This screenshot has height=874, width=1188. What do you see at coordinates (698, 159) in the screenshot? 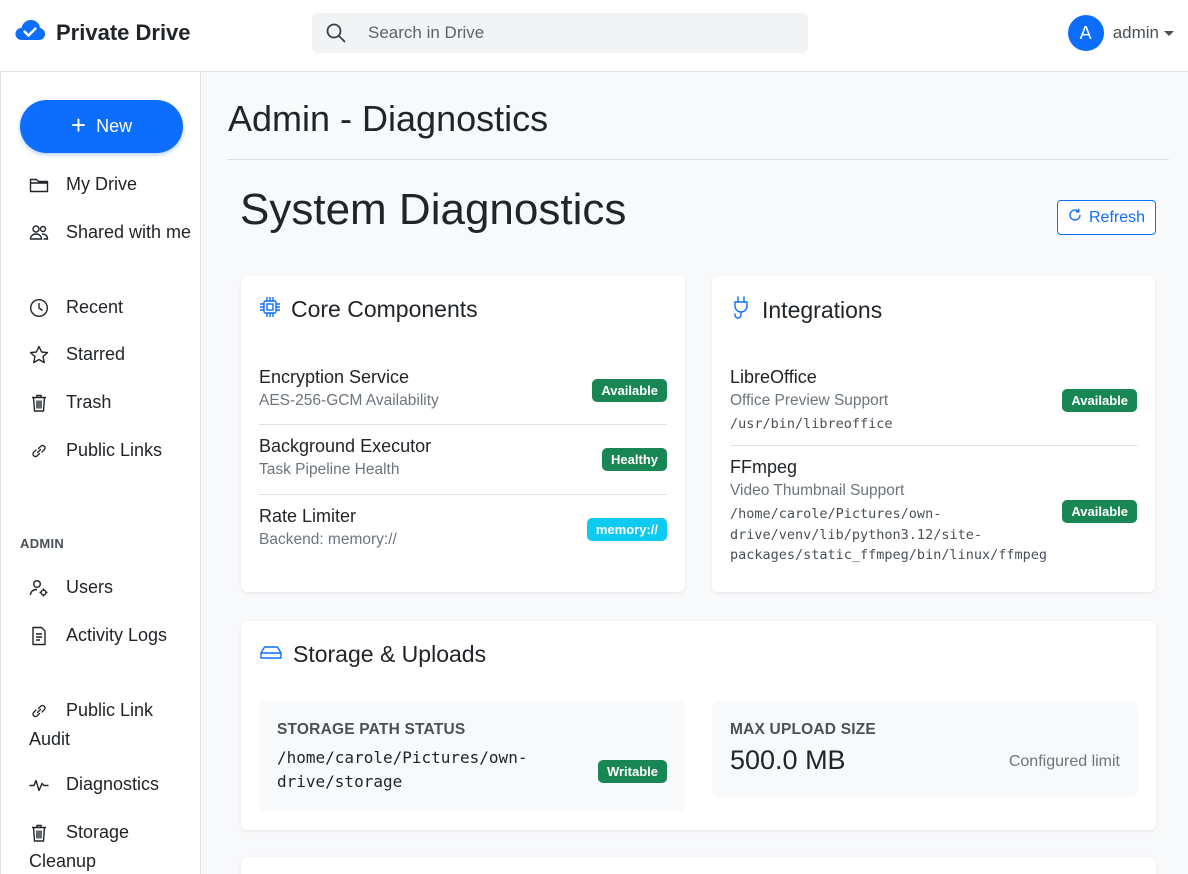
I see `title-divider` at bounding box center [698, 159].